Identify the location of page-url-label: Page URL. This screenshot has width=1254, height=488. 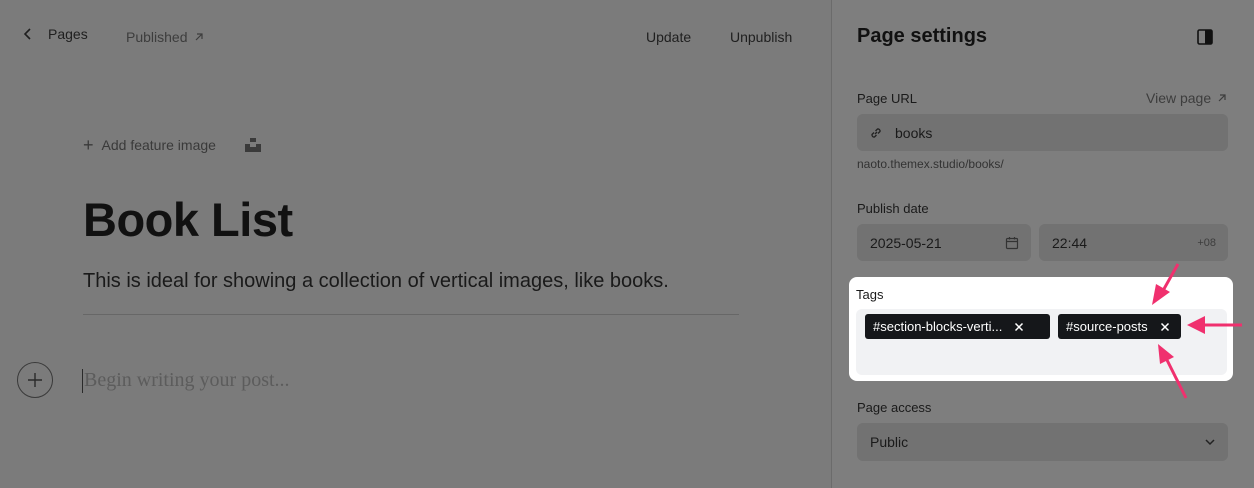
(887, 98).